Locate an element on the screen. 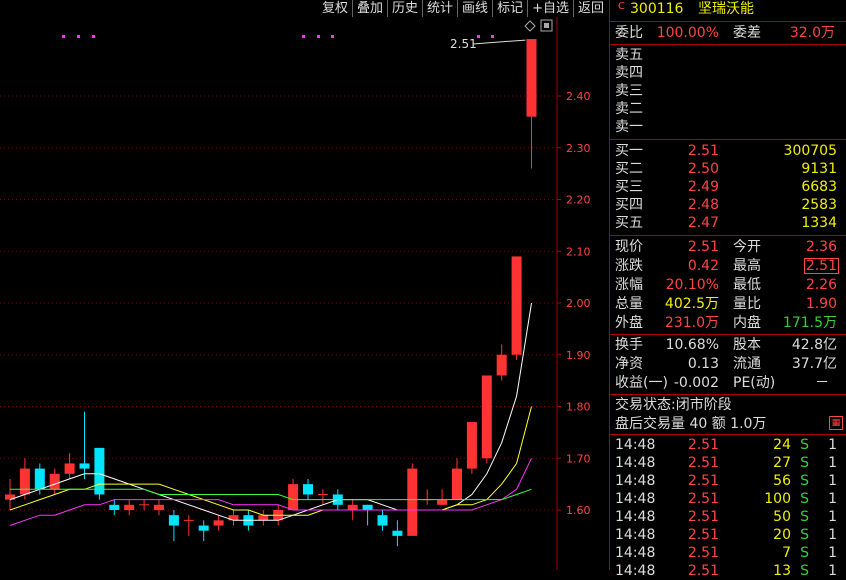 This screenshot has height=580, width=846. sell-row: 卖三 is located at coordinates (728, 91).